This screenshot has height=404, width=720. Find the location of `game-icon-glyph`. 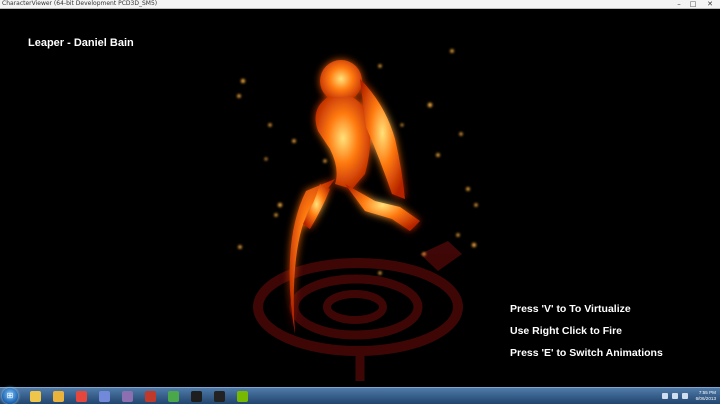

game-icon-glyph is located at coordinates (127, 396).